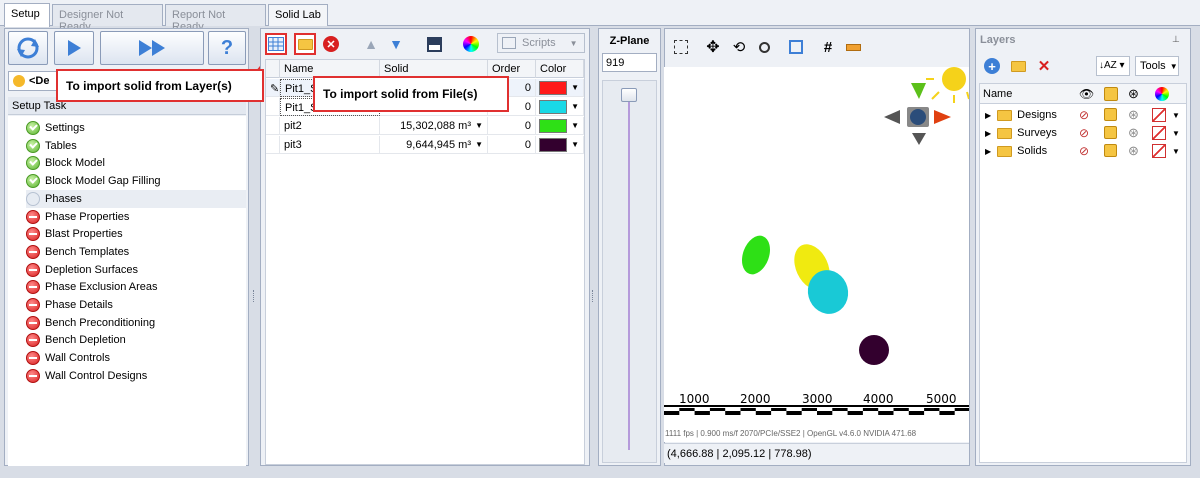 This screenshot has height=478, width=1200. What do you see at coordinates (330, 145) in the screenshot?
I see `solid-name-cell: pit3` at bounding box center [330, 145].